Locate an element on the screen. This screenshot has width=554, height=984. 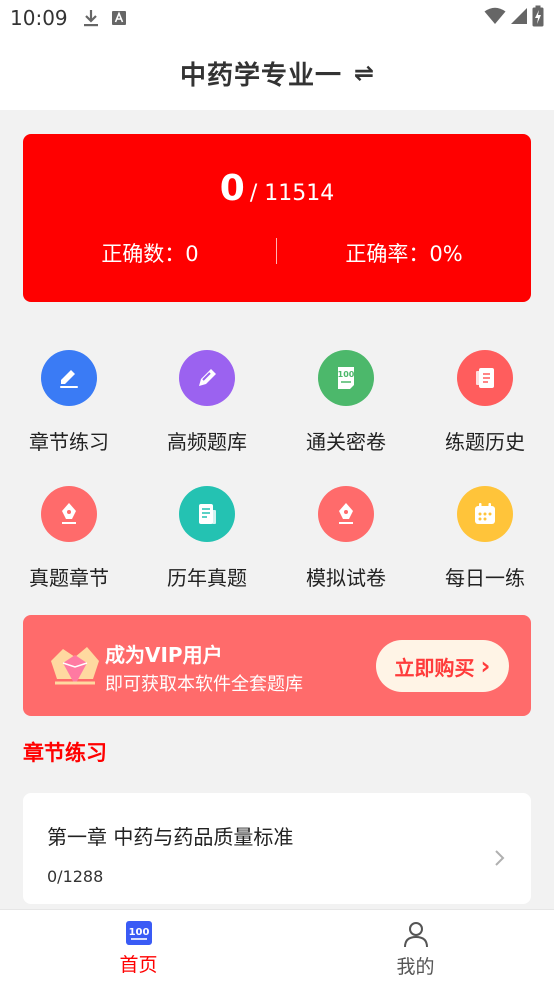
battery-icon is located at coordinates (538, 18).